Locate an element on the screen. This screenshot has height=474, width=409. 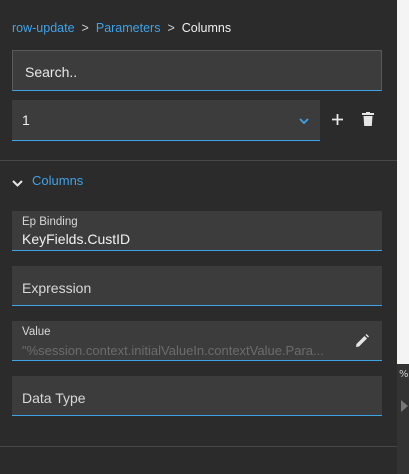
ep-binding-value: KeyFields.CustID is located at coordinates (76, 239).